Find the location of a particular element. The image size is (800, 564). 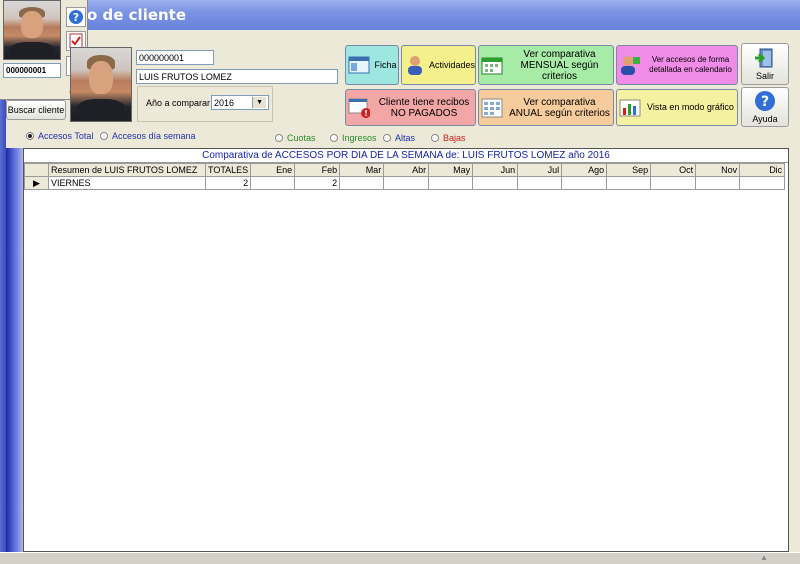

search-client-button: Buscar cliente is located at coordinates (36, 110).